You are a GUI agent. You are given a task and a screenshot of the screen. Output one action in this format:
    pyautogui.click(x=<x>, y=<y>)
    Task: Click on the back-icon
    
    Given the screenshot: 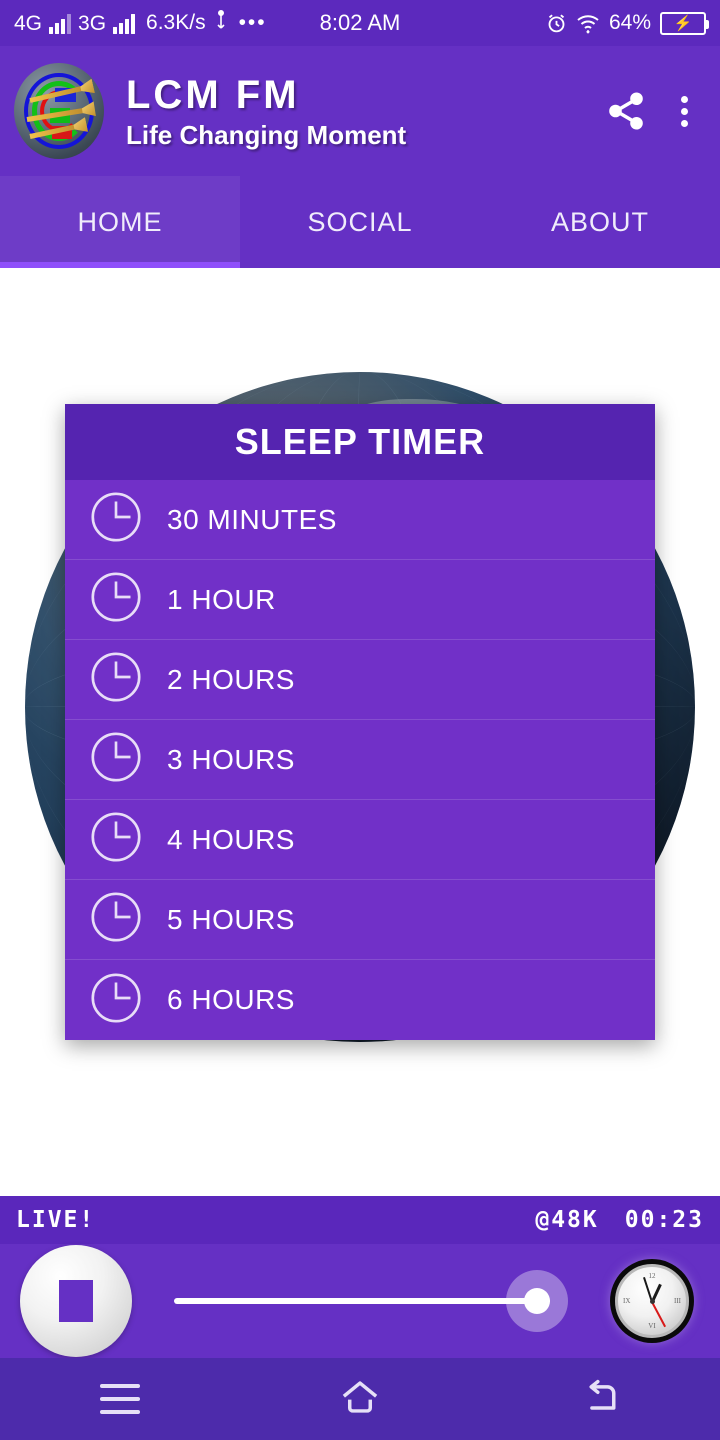 What is the action you would take?
    pyautogui.click(x=600, y=1399)
    